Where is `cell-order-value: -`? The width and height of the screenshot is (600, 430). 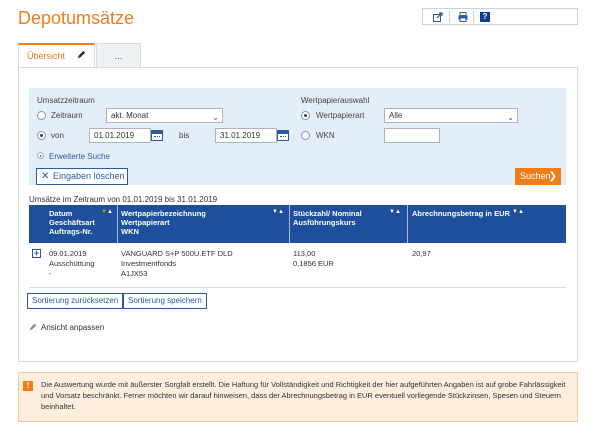 cell-order-value: - is located at coordinates (50, 273).